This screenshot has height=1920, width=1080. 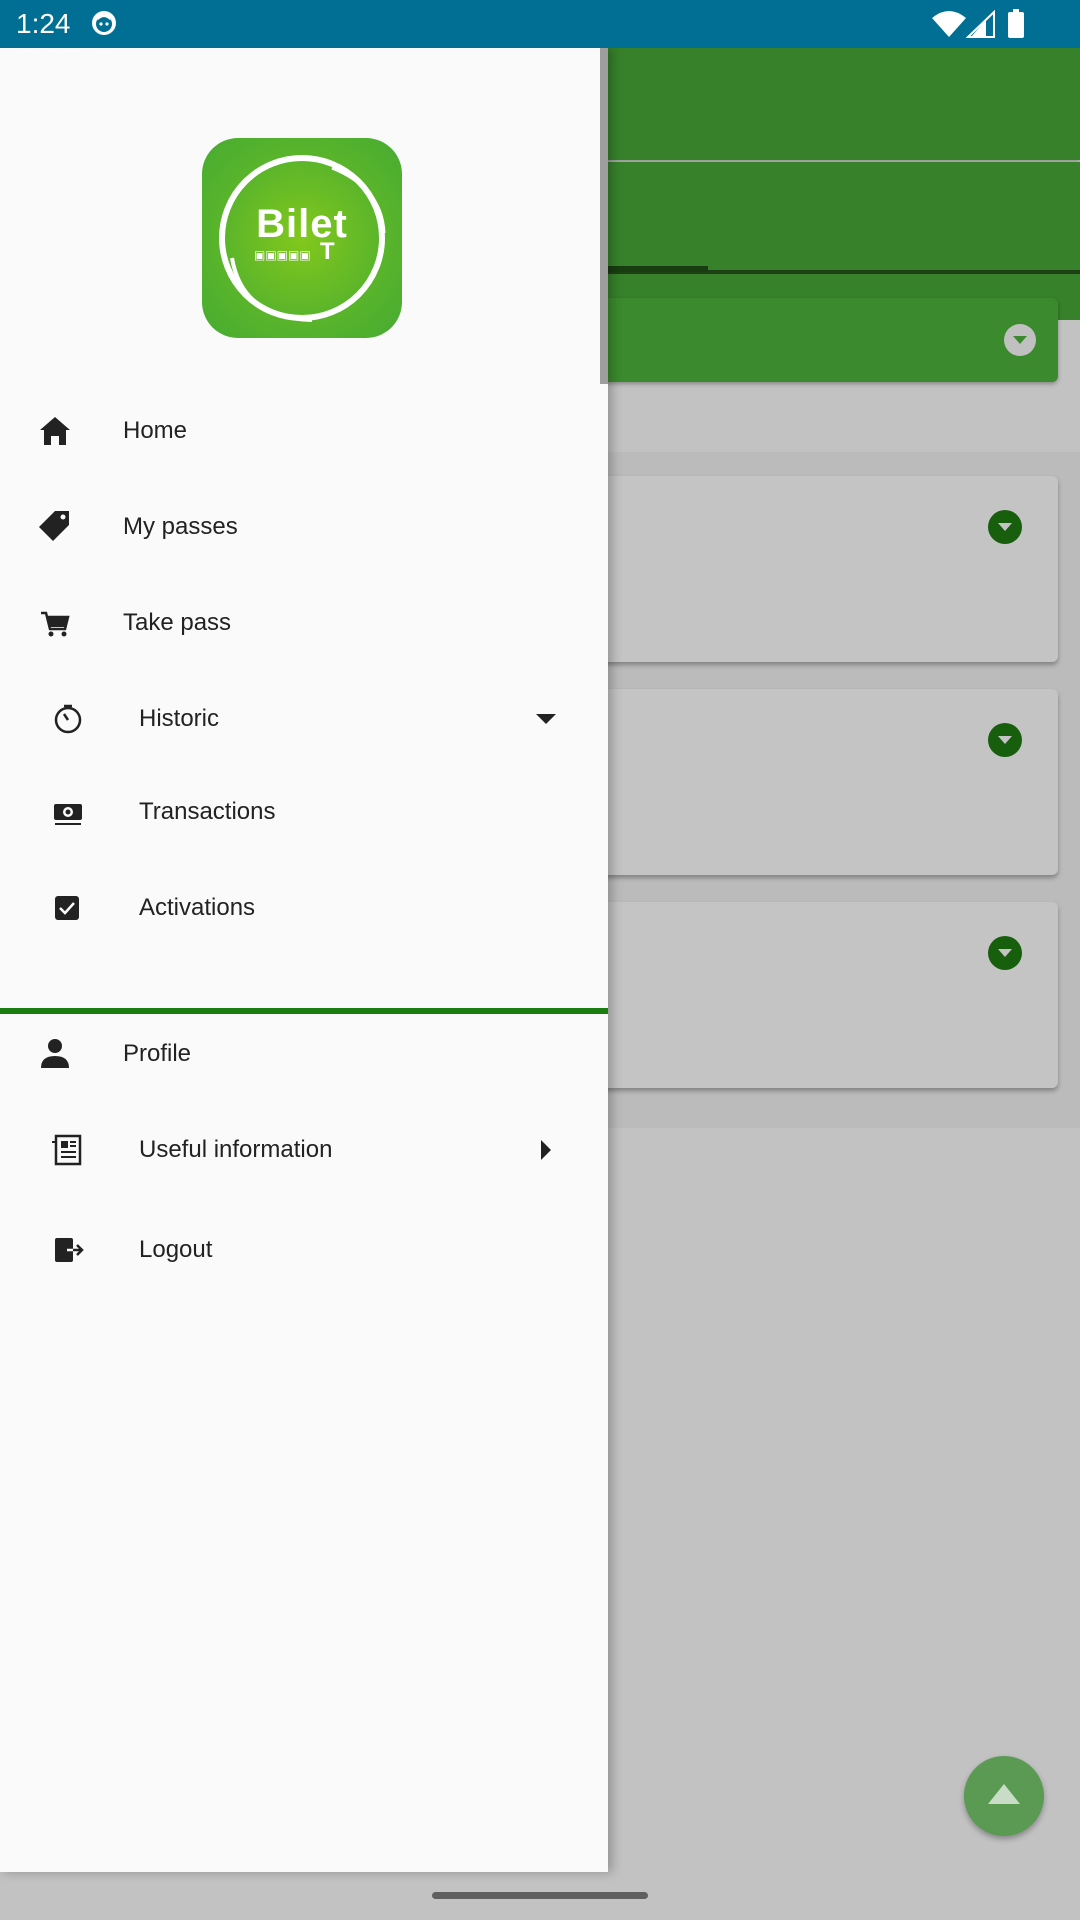 What do you see at coordinates (55, 624) in the screenshot?
I see `cart-icon` at bounding box center [55, 624].